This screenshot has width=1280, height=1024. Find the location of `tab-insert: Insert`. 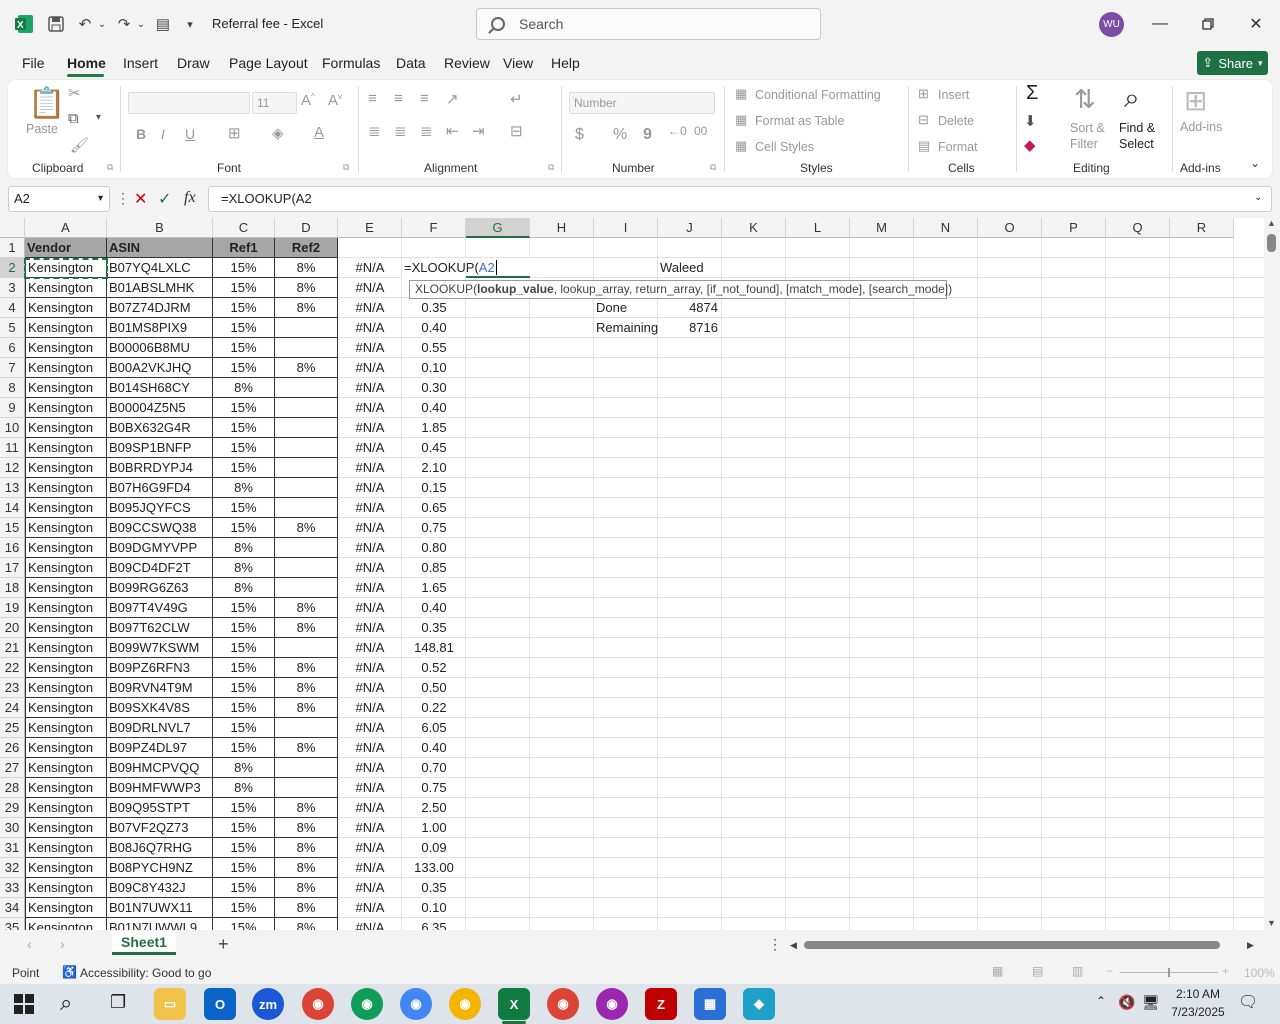

tab-insert: Insert is located at coordinates (140, 63).